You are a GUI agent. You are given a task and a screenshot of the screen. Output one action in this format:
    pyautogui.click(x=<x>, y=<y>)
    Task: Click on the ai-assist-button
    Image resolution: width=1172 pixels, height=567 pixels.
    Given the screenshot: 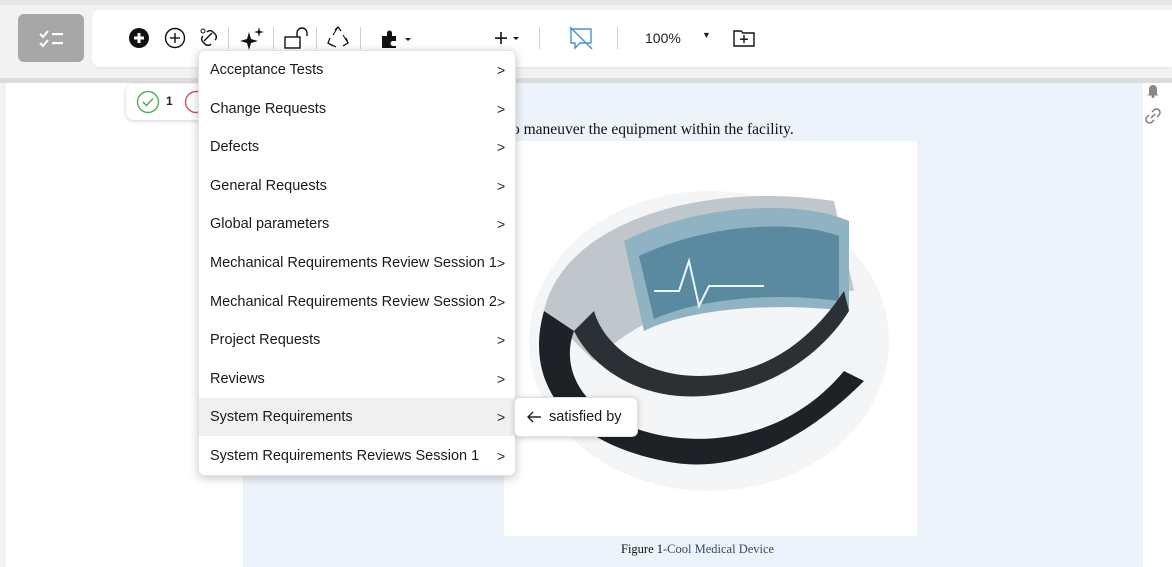 What is the action you would take?
    pyautogui.click(x=252, y=38)
    